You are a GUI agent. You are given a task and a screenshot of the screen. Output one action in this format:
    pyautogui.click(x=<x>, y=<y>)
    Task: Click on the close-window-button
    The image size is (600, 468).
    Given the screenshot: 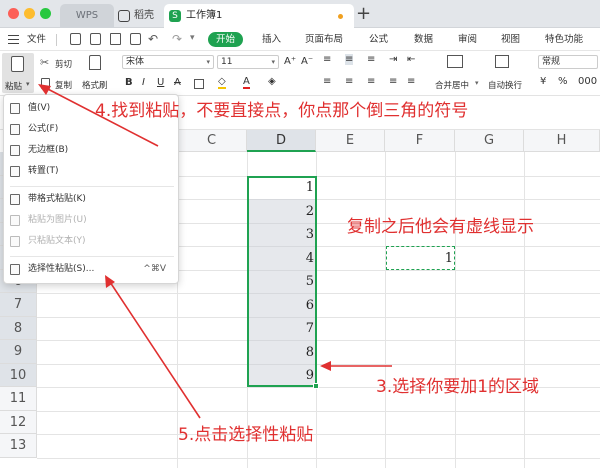 What is the action you would take?
    pyautogui.click(x=13, y=13)
    